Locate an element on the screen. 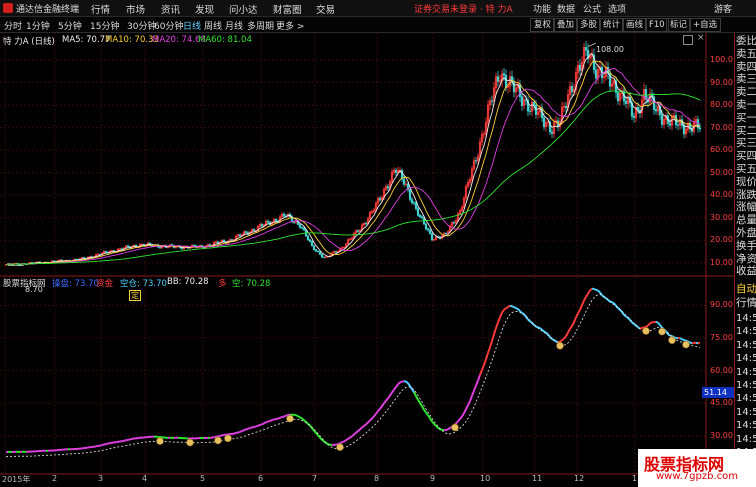 Image resolution: width=756 pixels, height=487 pixels. period-more: 更多 > is located at coordinates (290, 25).